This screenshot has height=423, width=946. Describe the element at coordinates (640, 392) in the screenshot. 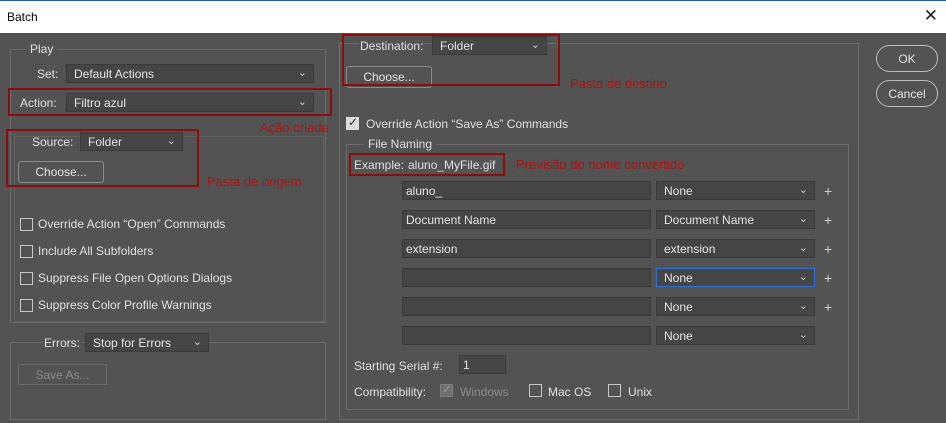

I see `compat-unix-label: Unix` at that location.